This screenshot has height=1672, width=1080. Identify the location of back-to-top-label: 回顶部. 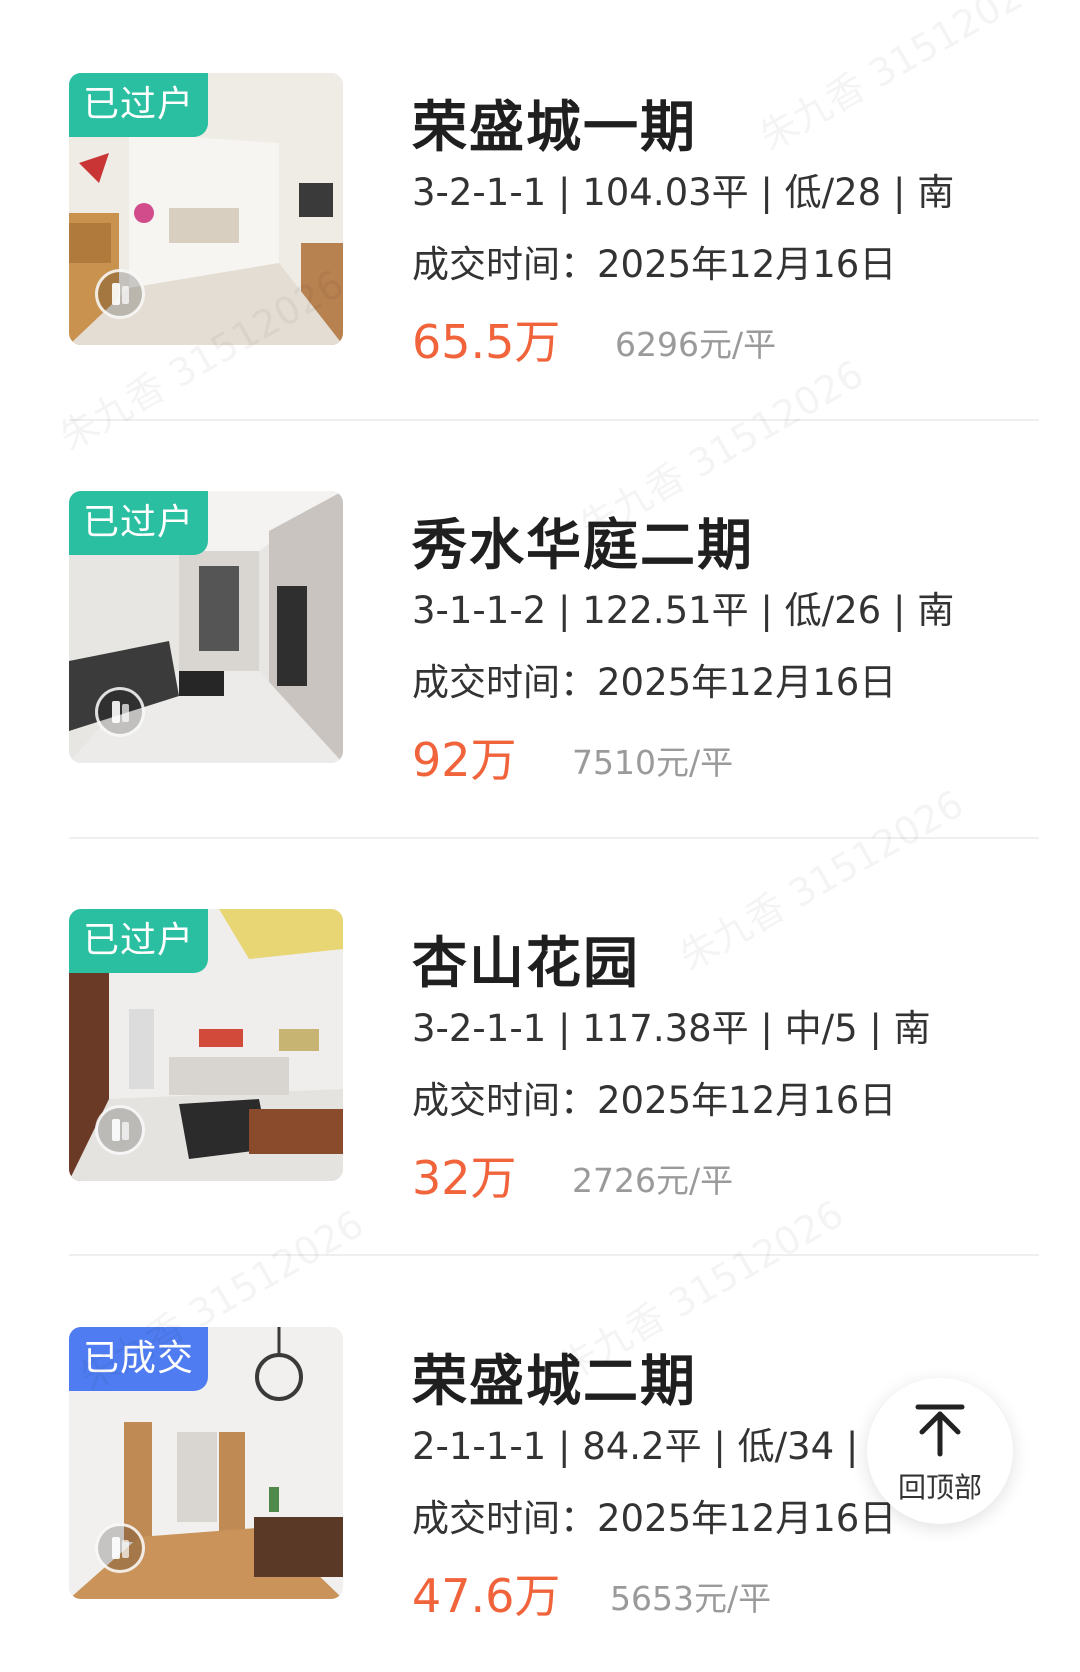
(939, 1487).